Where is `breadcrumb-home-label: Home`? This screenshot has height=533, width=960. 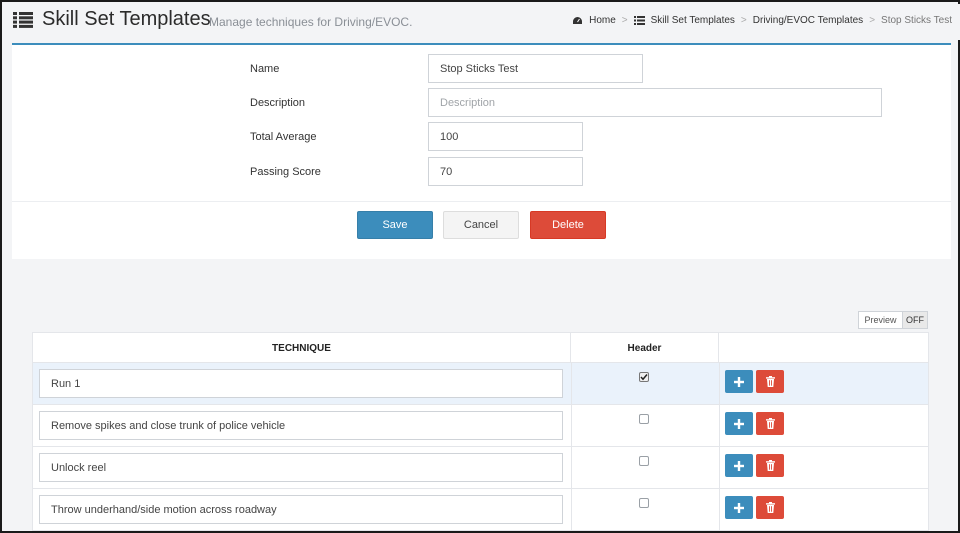
breadcrumb-home-label: Home is located at coordinates (602, 20).